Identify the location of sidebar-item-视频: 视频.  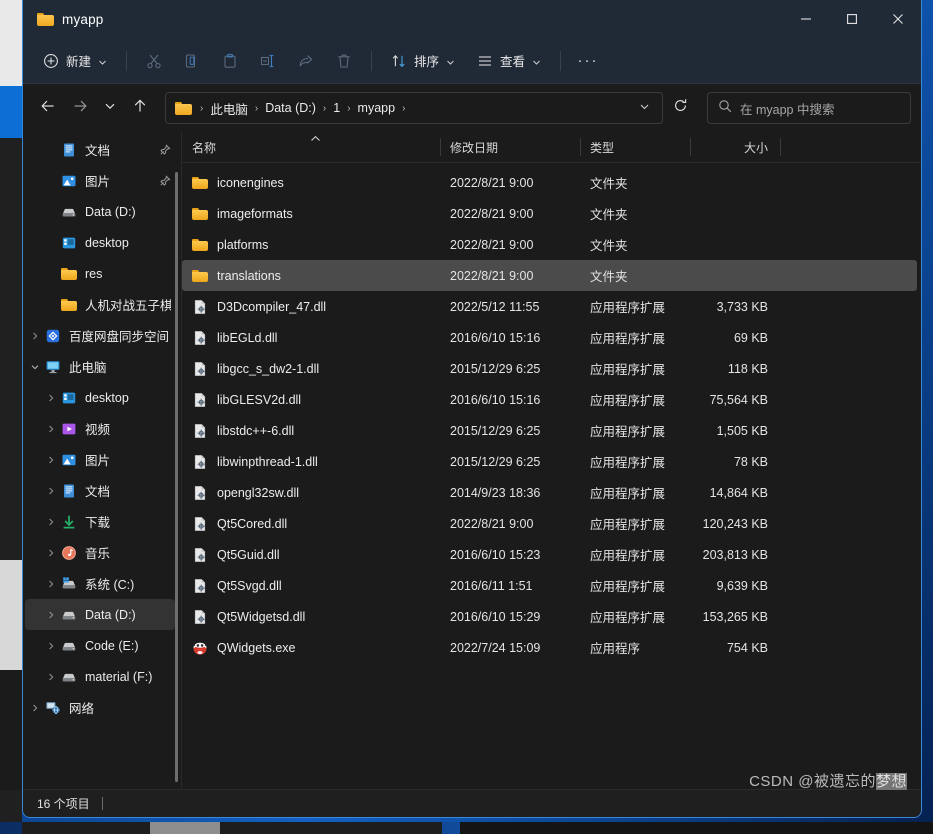
(100, 428).